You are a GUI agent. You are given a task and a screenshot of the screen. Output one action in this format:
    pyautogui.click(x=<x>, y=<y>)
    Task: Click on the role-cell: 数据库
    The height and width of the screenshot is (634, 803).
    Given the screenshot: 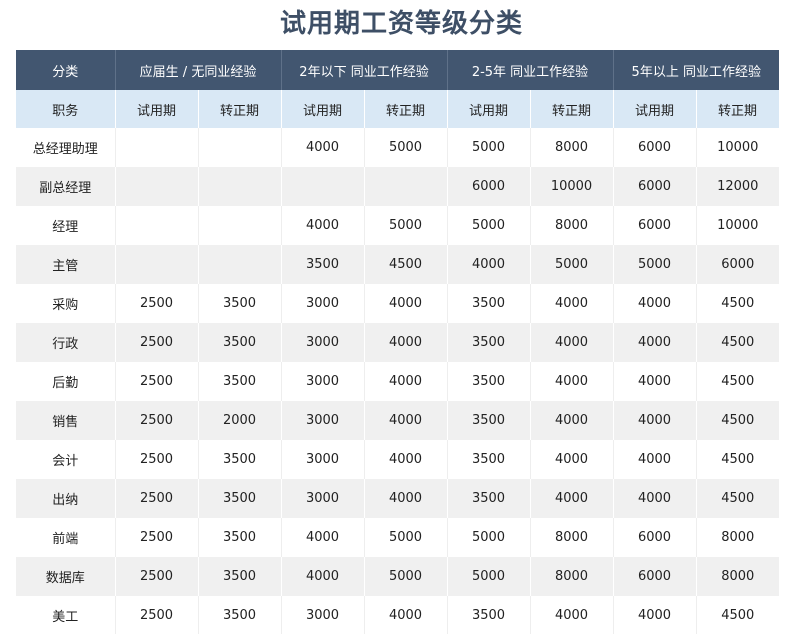 What is the action you would take?
    pyautogui.click(x=66, y=576)
    